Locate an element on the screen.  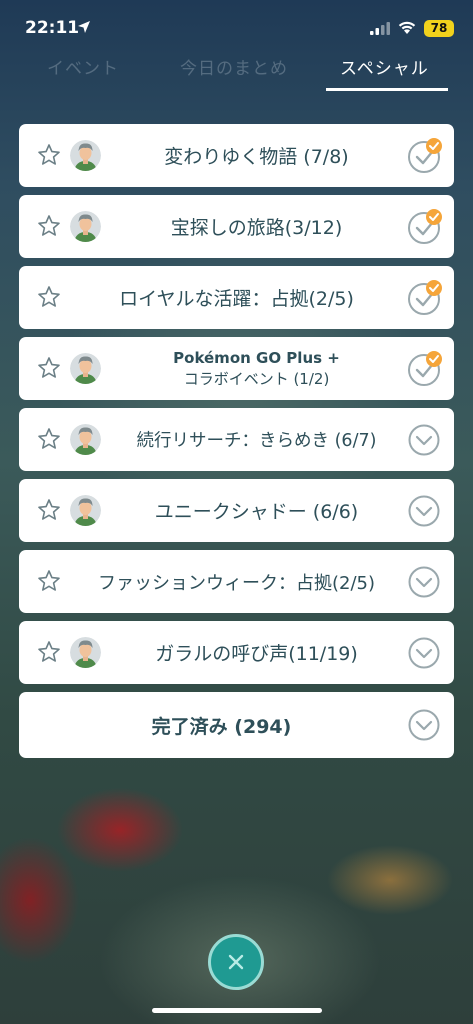
cellular-signal-icon is located at coordinates (380, 28).